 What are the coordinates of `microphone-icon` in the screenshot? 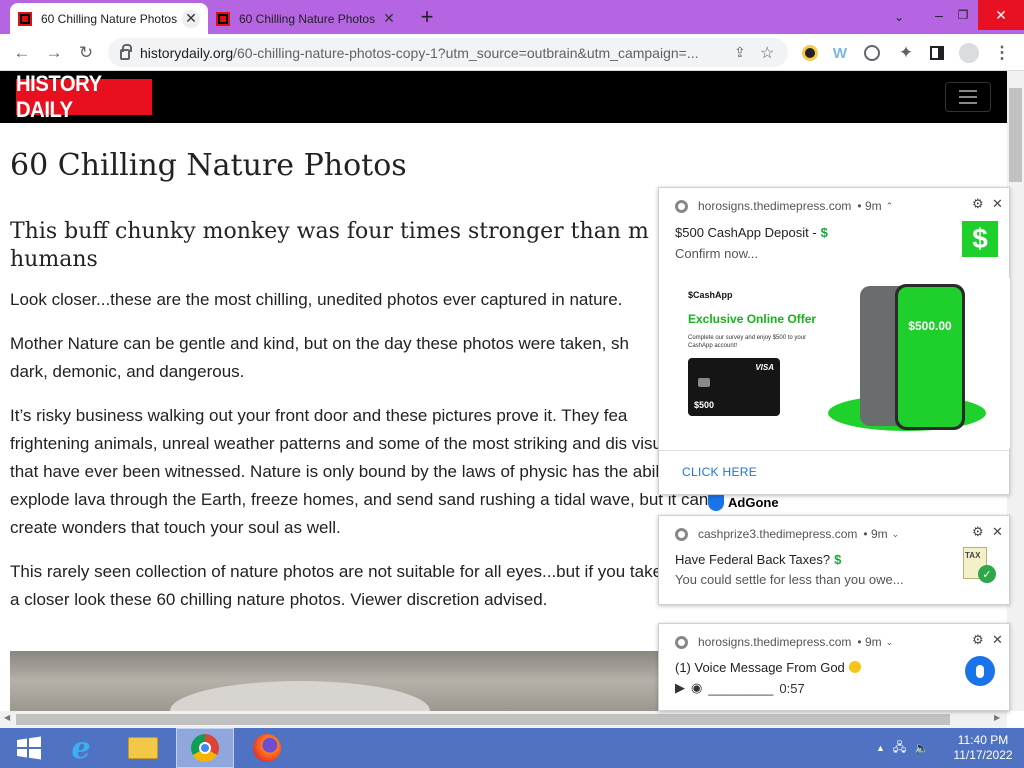 It's located at (980, 671).